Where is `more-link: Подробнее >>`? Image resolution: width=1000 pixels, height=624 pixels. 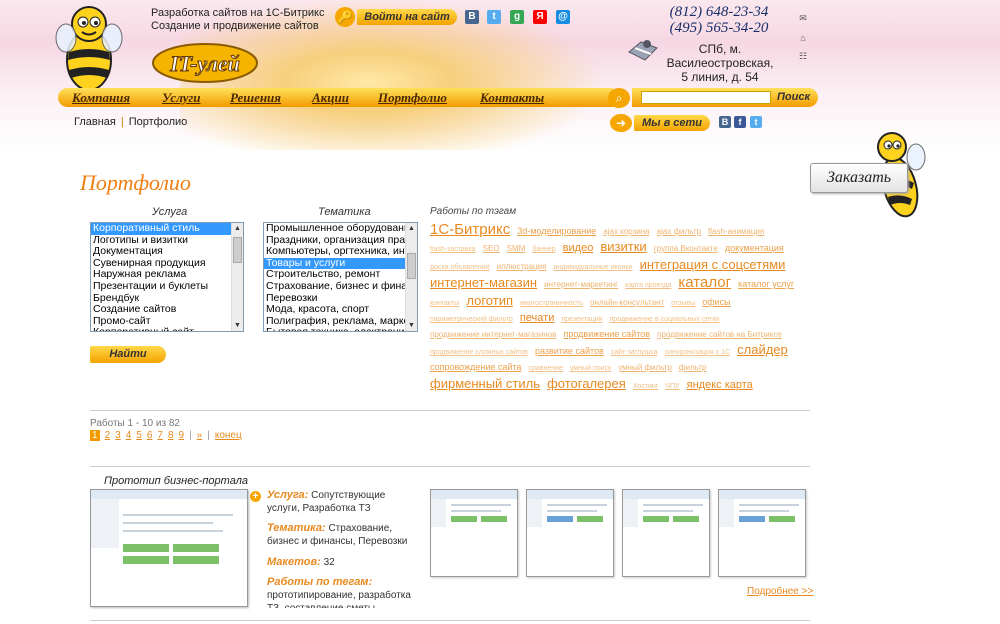 more-link: Подробнее >> is located at coordinates (780, 591).